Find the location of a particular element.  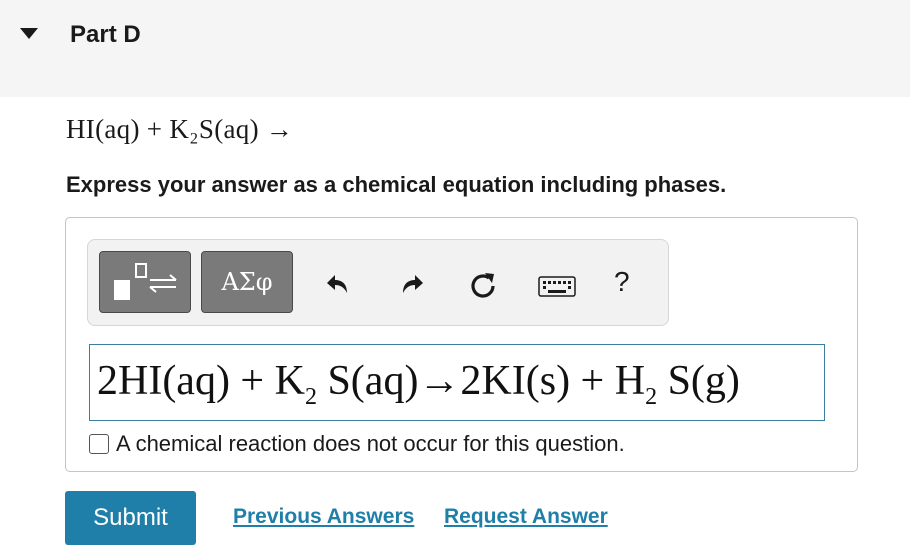

request-answer-link: Request Answer is located at coordinates (526, 517).